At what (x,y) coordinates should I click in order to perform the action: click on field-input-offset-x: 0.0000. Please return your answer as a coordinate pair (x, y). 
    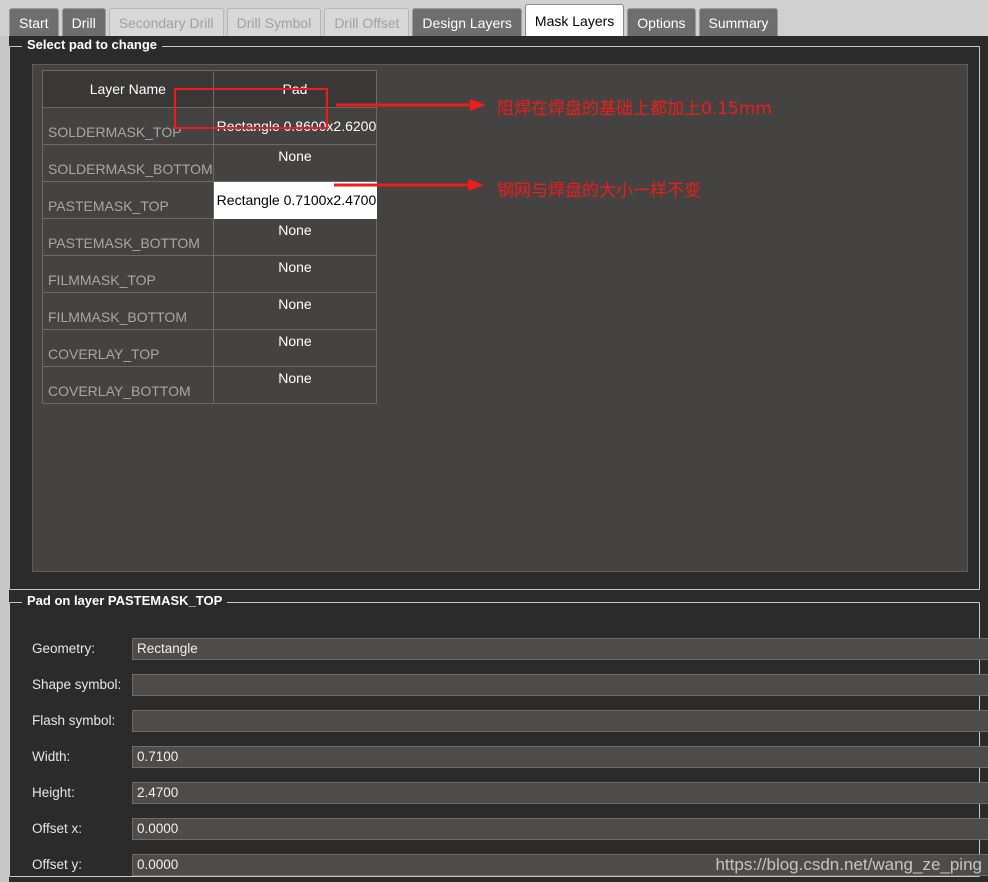
    Looking at the image, I should click on (560, 829).